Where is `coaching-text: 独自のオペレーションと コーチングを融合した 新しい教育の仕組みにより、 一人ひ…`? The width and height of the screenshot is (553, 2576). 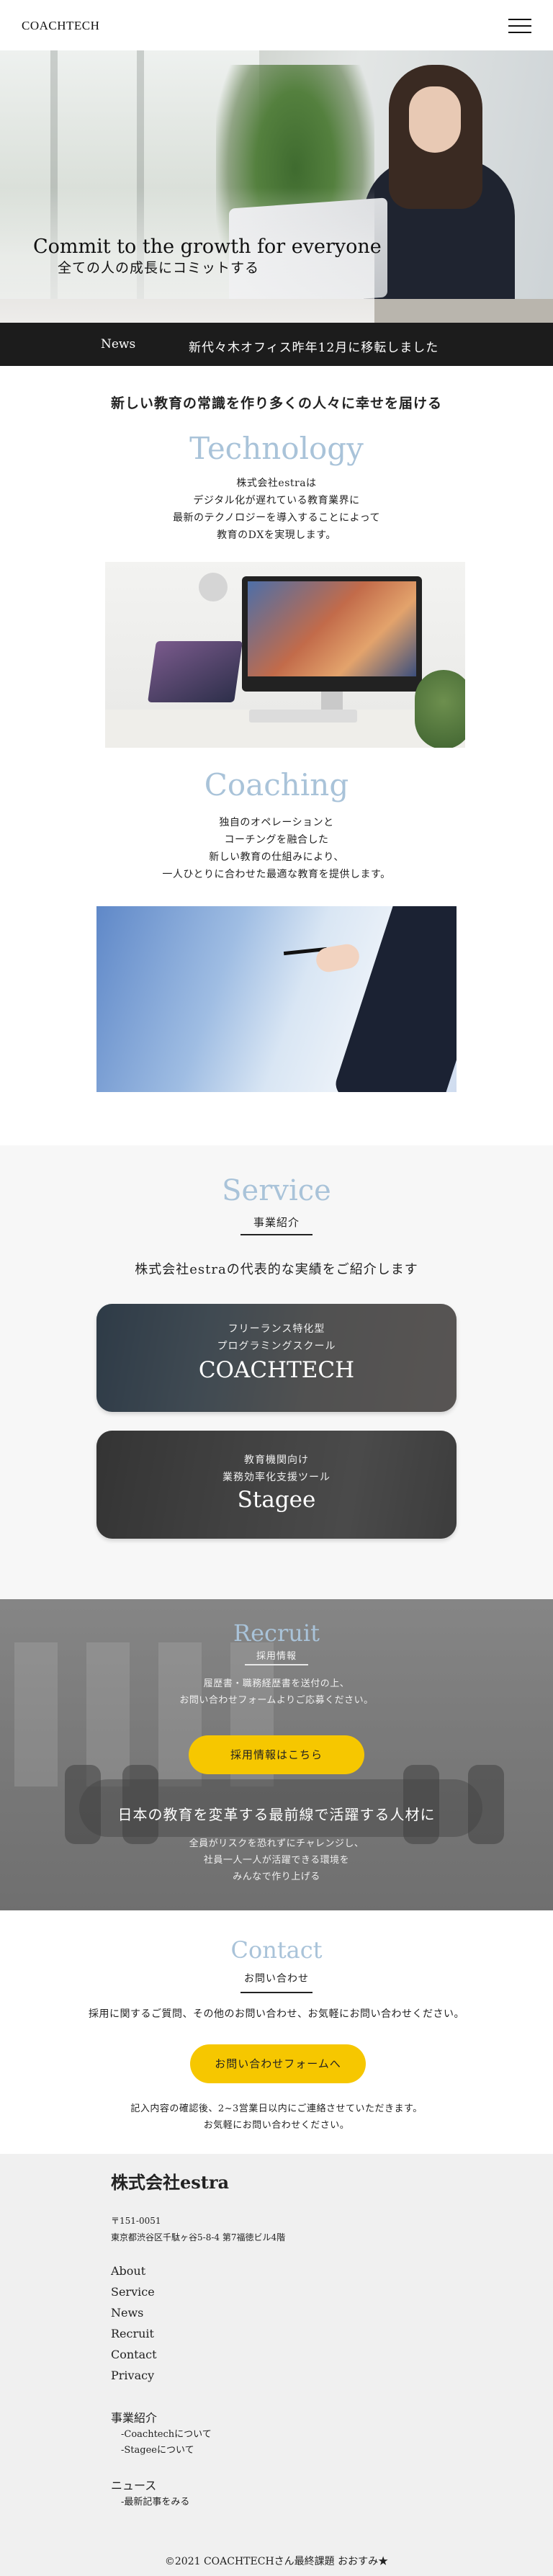 coaching-text: 独自のオペレーションと コーチングを融合した 新しい教育の仕組みにより、 一人ひ… is located at coordinates (276, 848).